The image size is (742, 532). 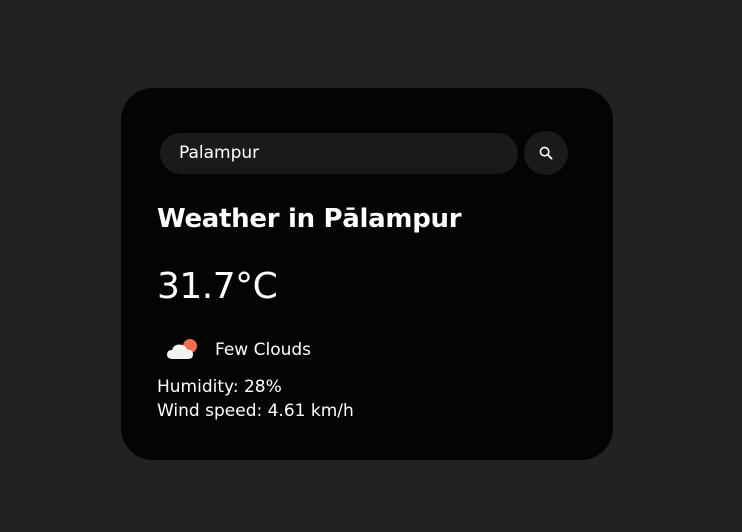 I want to click on search-bar, so click(x=364, y=153).